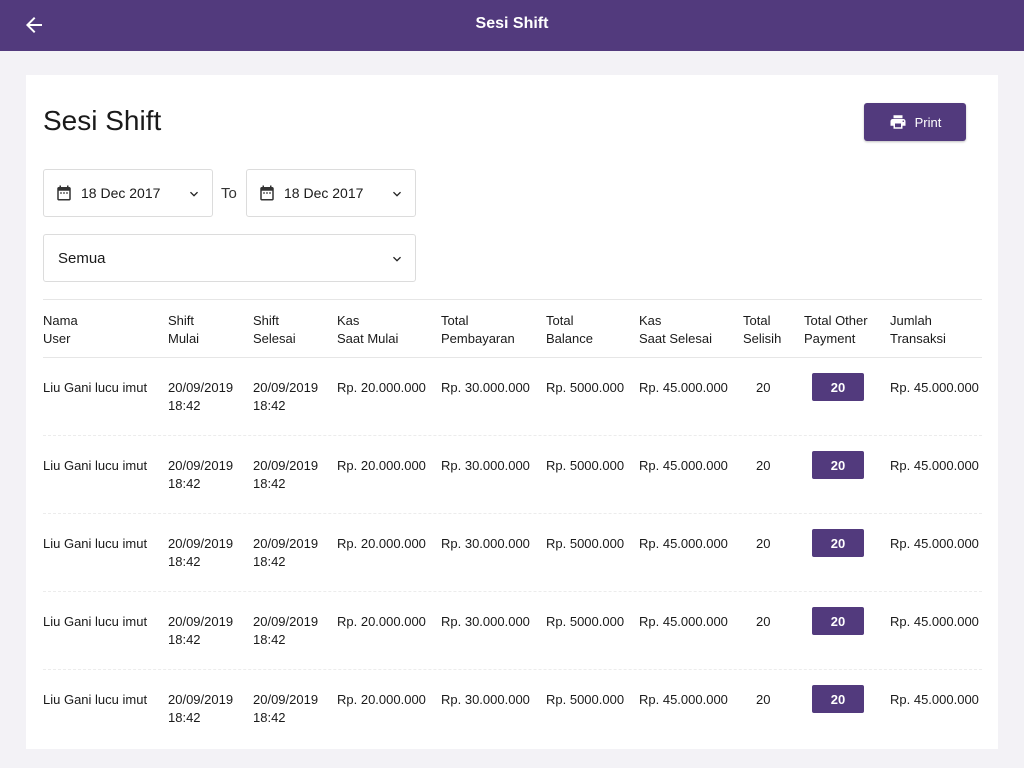  Describe the element at coordinates (274, 329) in the screenshot. I see `col-header: Shift Selesai` at that location.